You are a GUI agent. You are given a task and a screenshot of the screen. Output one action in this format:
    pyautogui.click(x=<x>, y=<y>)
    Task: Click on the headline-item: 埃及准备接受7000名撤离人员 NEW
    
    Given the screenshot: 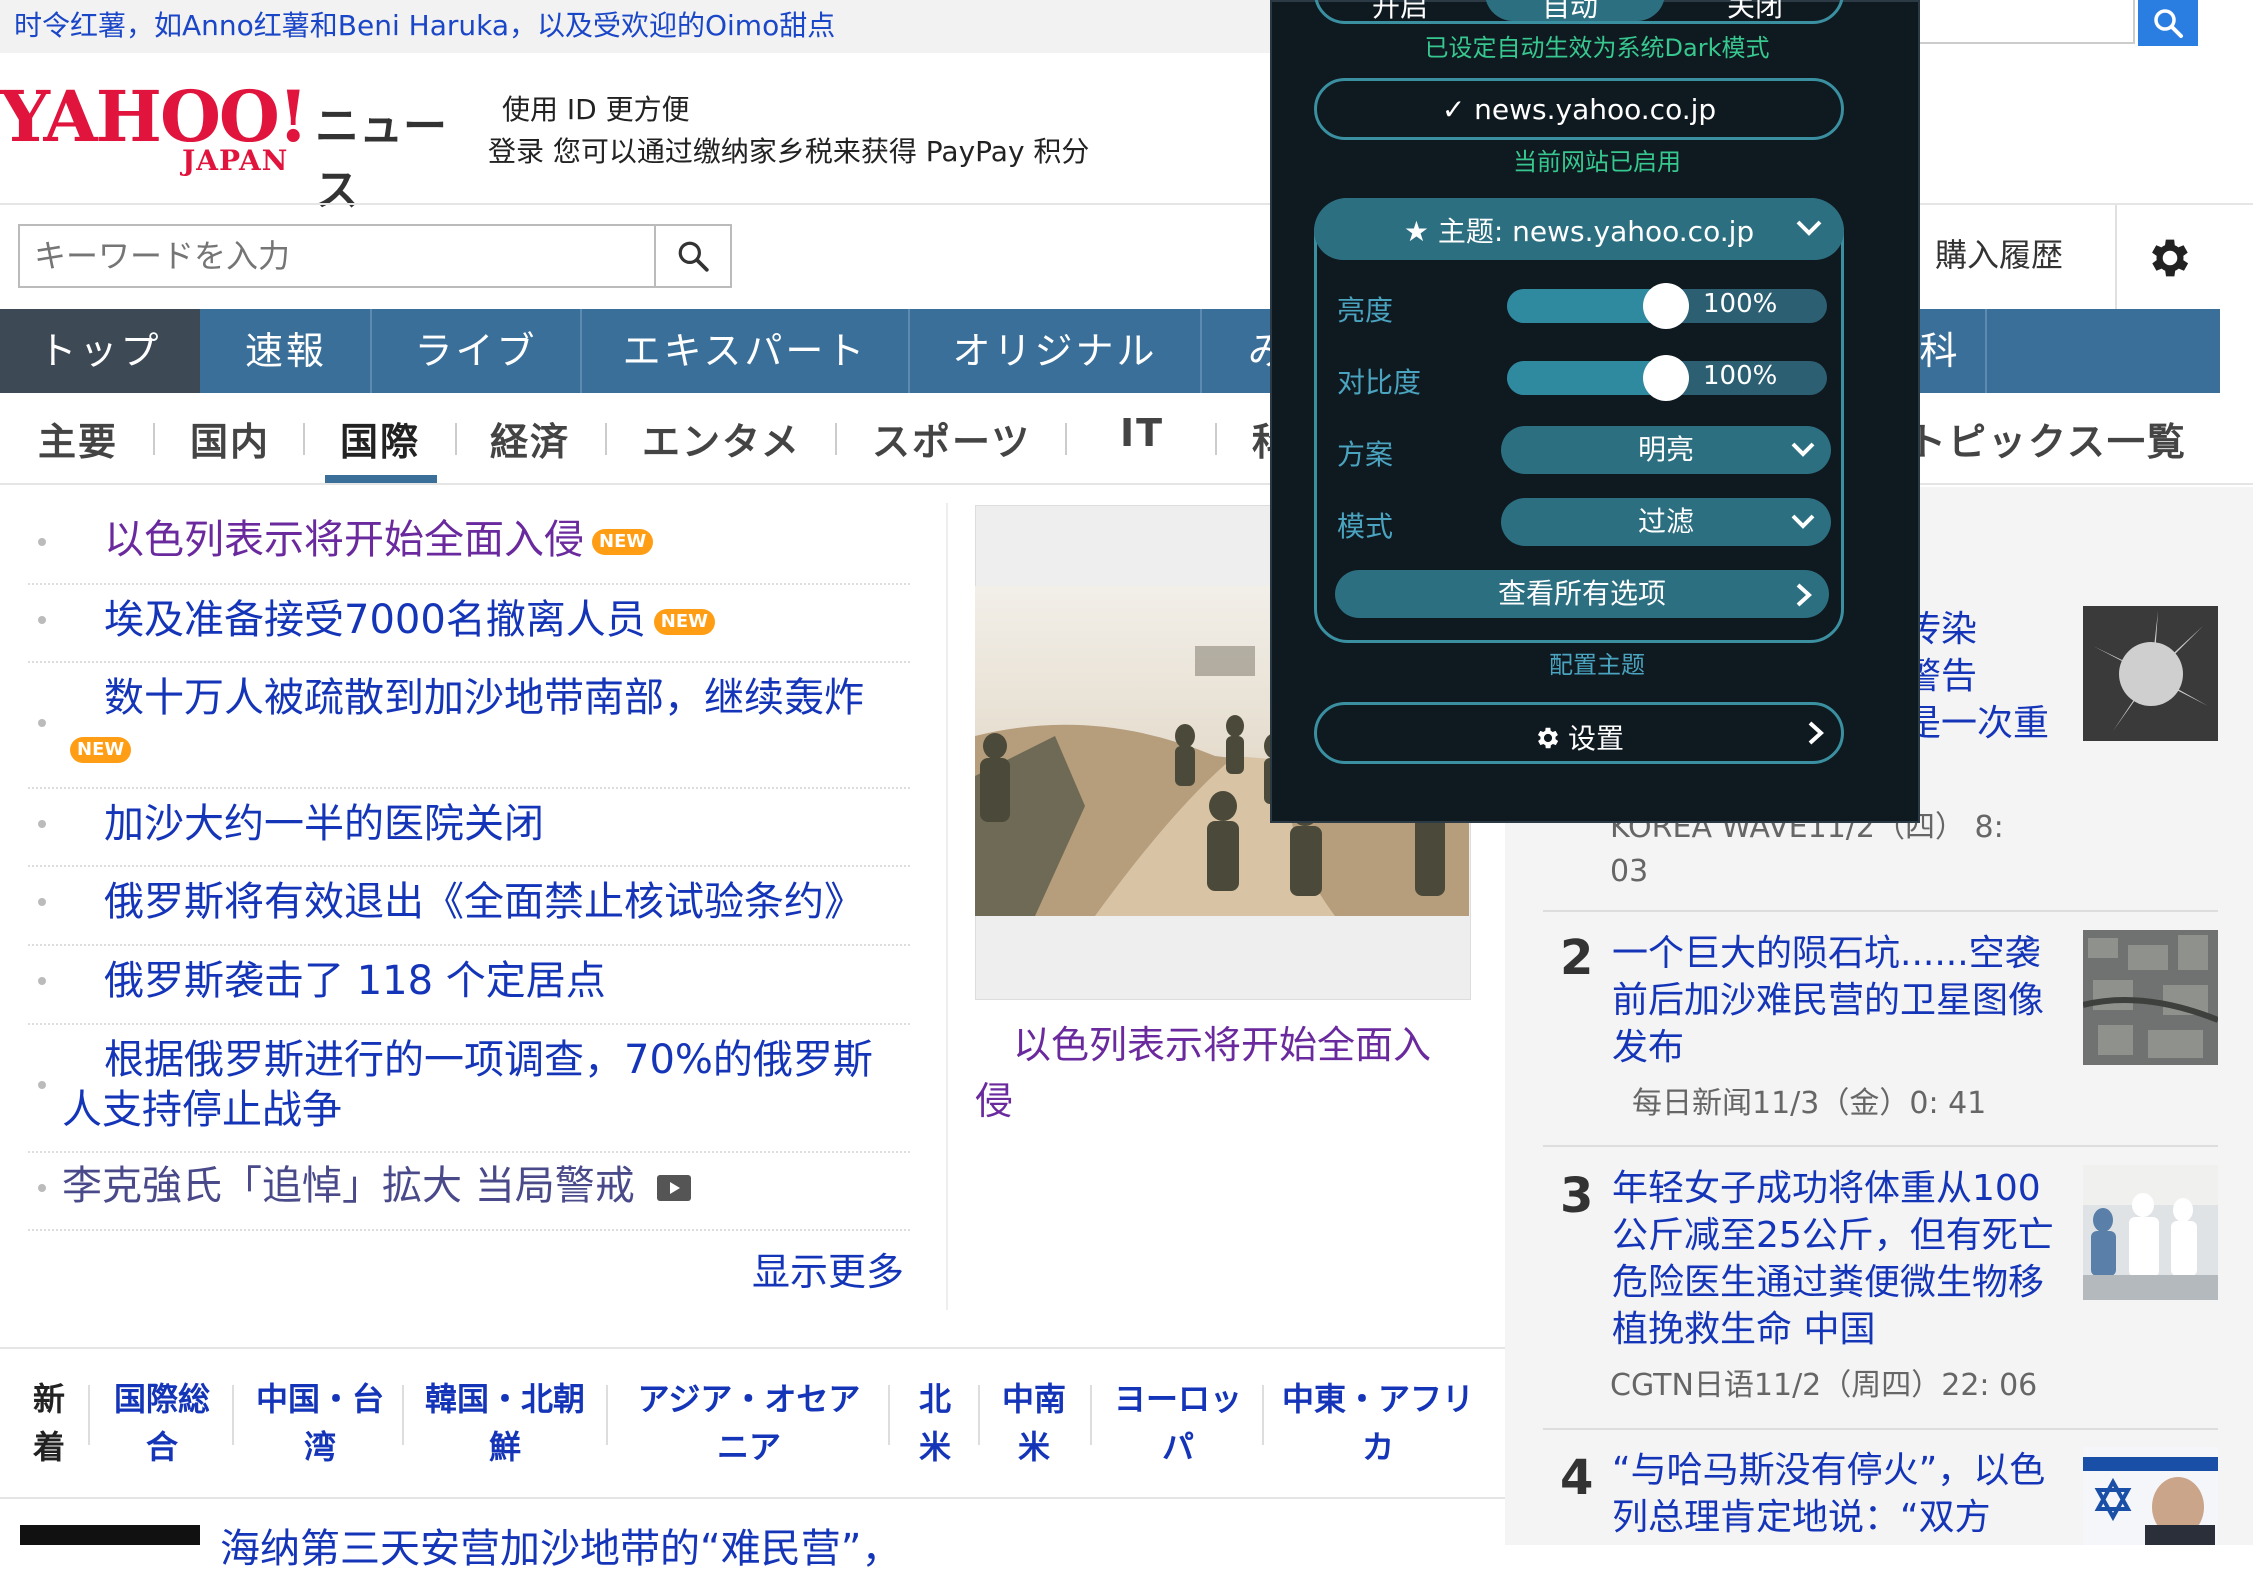 What is the action you would take?
    pyautogui.click(x=469, y=623)
    